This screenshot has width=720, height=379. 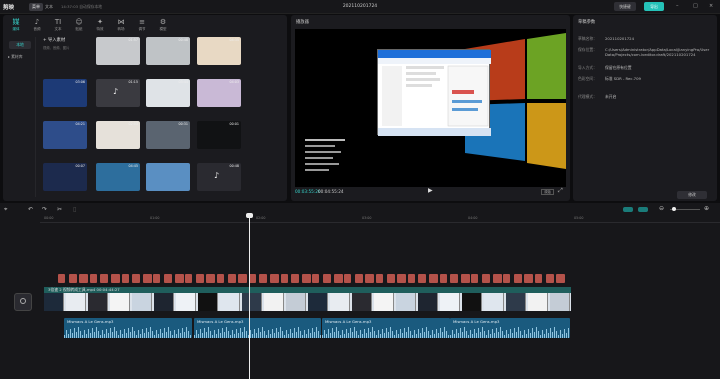 I want to click on media-item: 04:03SMOOTH ...dk+.mp3, so click(x=219, y=93).